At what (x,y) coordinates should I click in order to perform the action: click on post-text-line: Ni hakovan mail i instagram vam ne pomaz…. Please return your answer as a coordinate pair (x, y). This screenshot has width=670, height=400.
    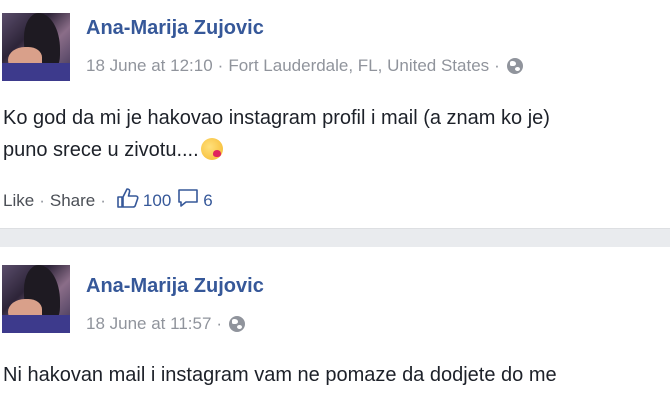
    Looking at the image, I should click on (280, 375).